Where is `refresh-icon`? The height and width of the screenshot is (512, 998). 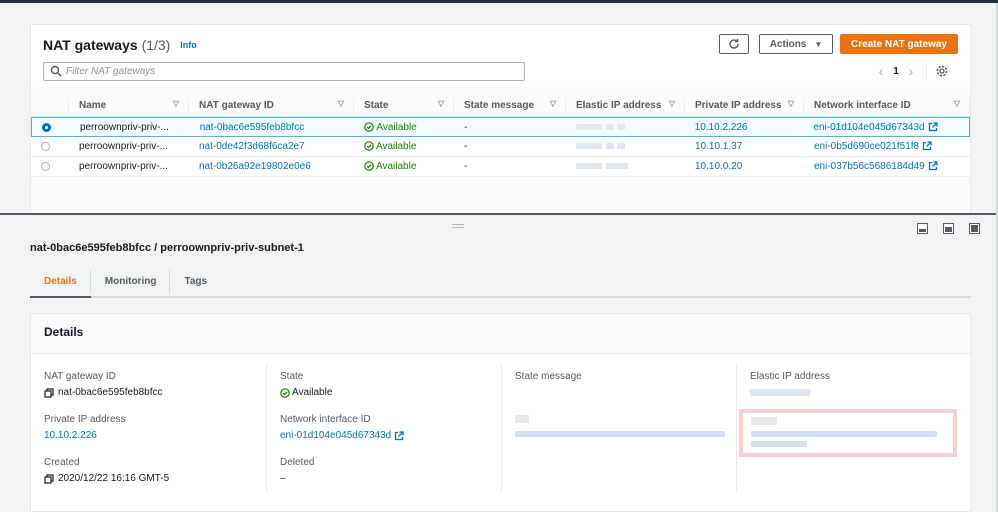
refresh-icon is located at coordinates (734, 44).